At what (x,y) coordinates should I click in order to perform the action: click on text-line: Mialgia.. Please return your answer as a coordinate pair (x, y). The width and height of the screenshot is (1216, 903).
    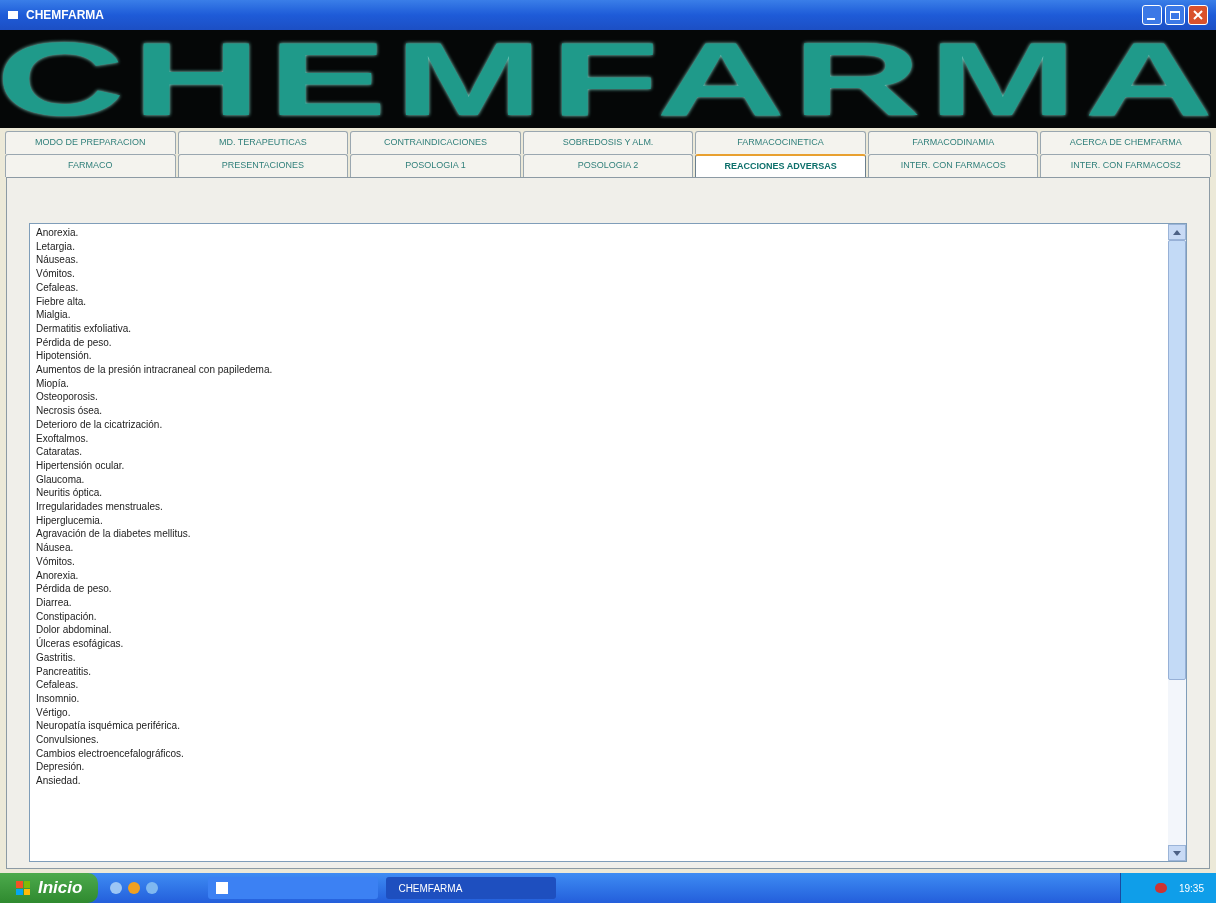
    Looking at the image, I should click on (53, 315).